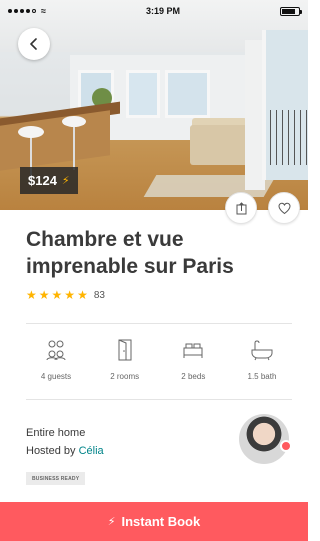 This screenshot has width=320, height=541. I want to click on rating: ★ ★ ★ ★ ★ 83, so click(65, 295).